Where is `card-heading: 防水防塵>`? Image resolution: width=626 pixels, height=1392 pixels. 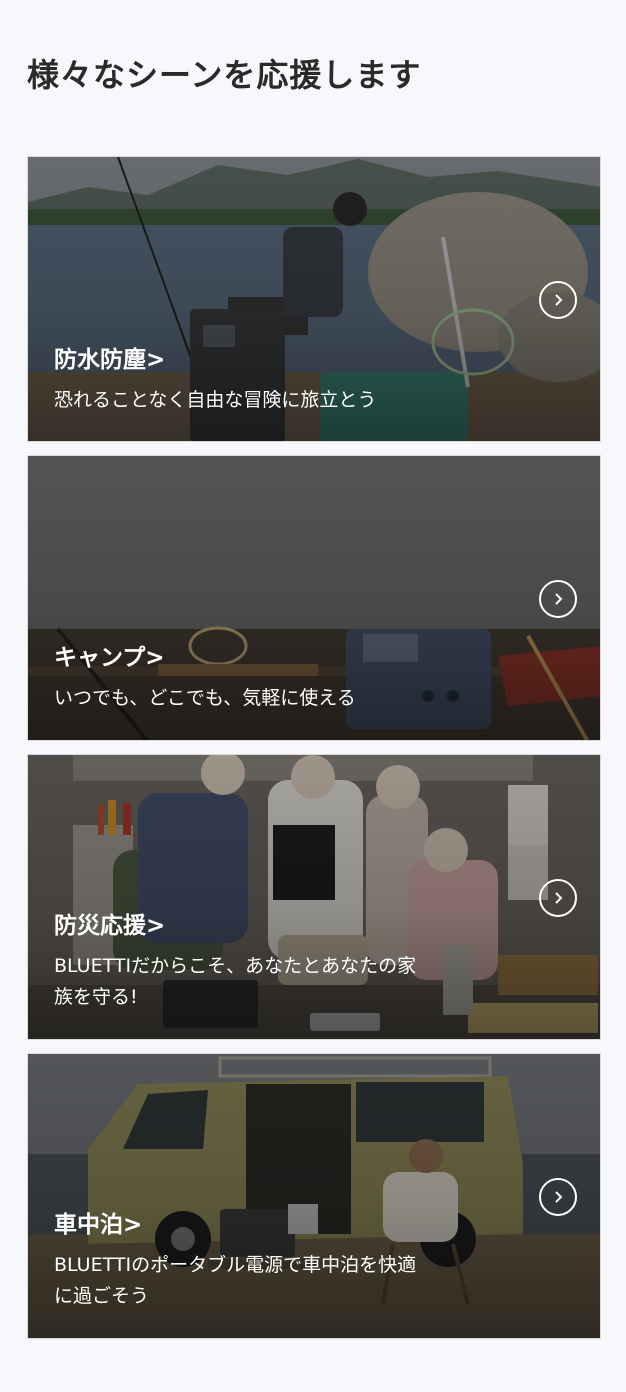
card-heading: 防水防塵> is located at coordinates (110, 360).